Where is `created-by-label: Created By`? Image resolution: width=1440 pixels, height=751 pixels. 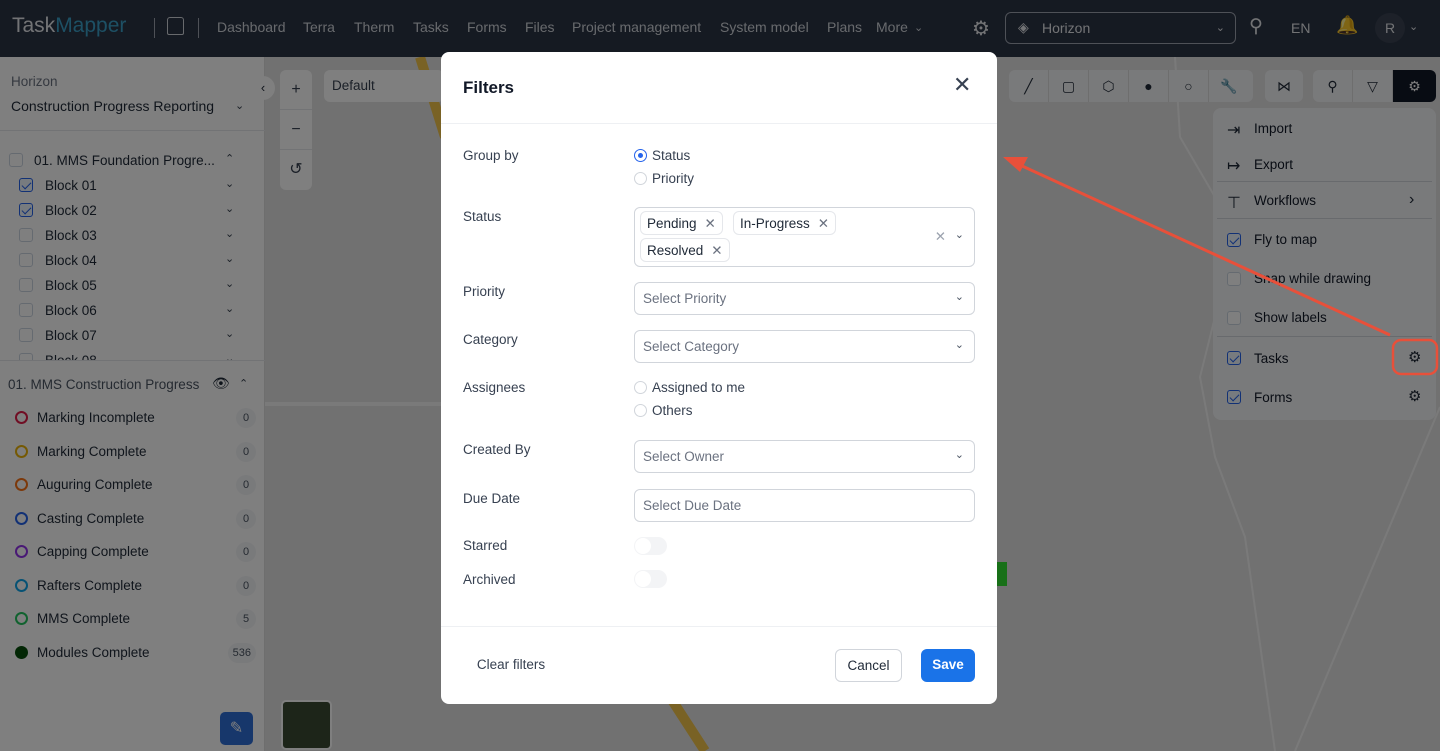 created-by-label: Created By is located at coordinates (497, 449).